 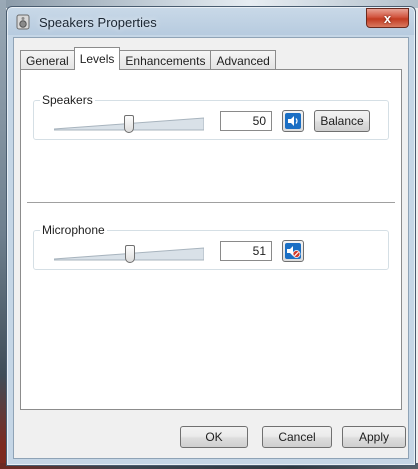 What do you see at coordinates (214, 437) in the screenshot?
I see `ok-button: OK` at bounding box center [214, 437].